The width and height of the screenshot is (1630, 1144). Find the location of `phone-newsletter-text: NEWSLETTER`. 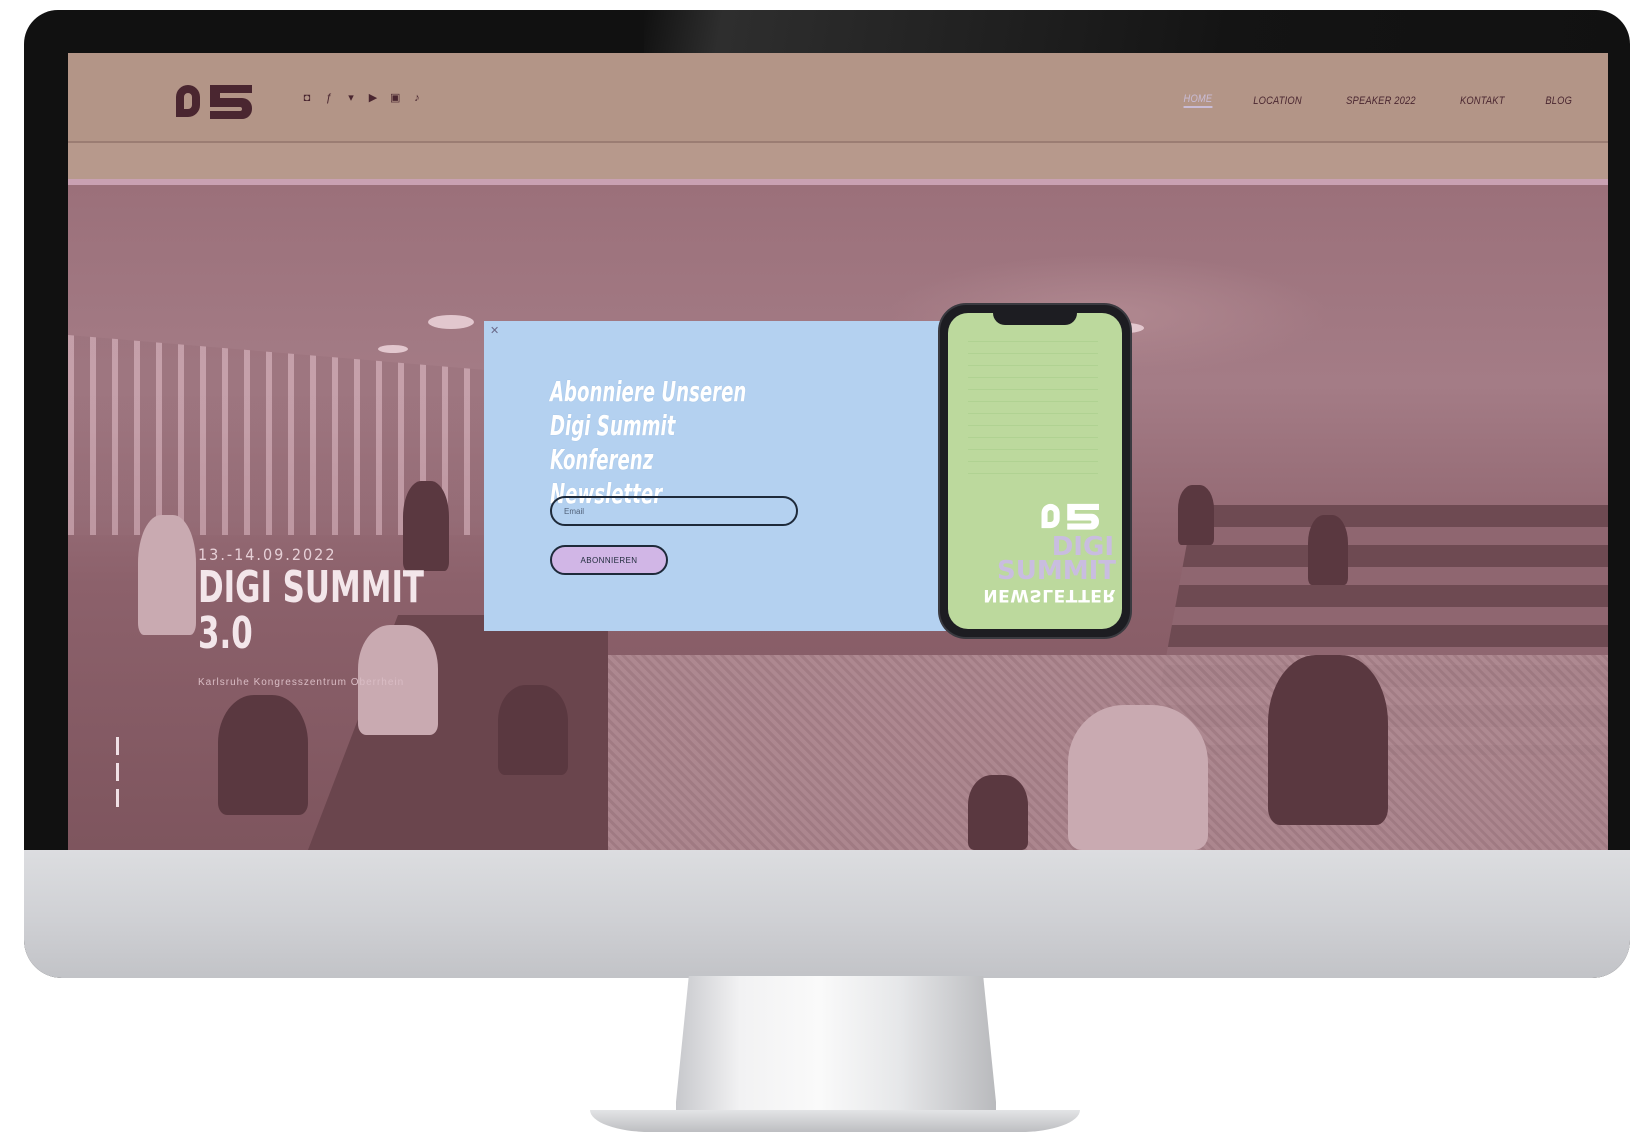

phone-newsletter-text: NEWSLETTER is located at coordinates (1049, 595).